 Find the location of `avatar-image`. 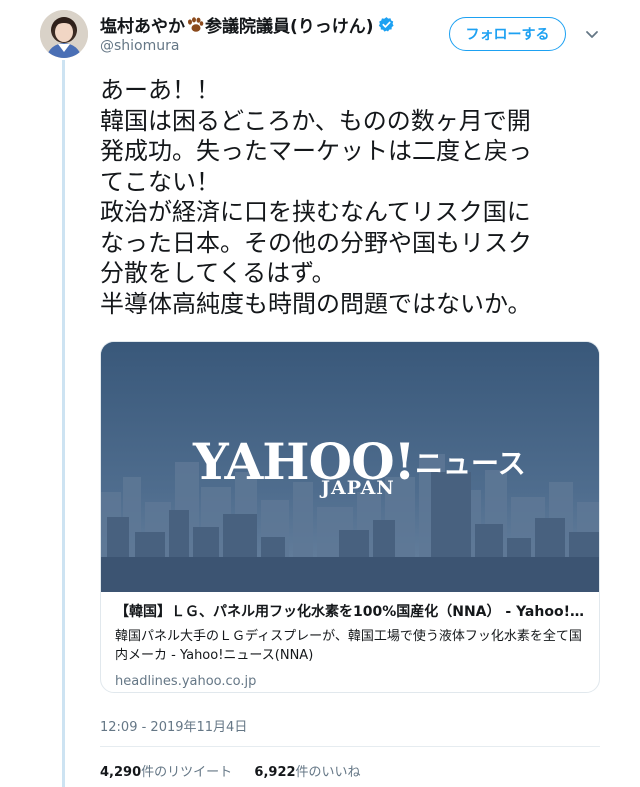

avatar-image is located at coordinates (64, 34).